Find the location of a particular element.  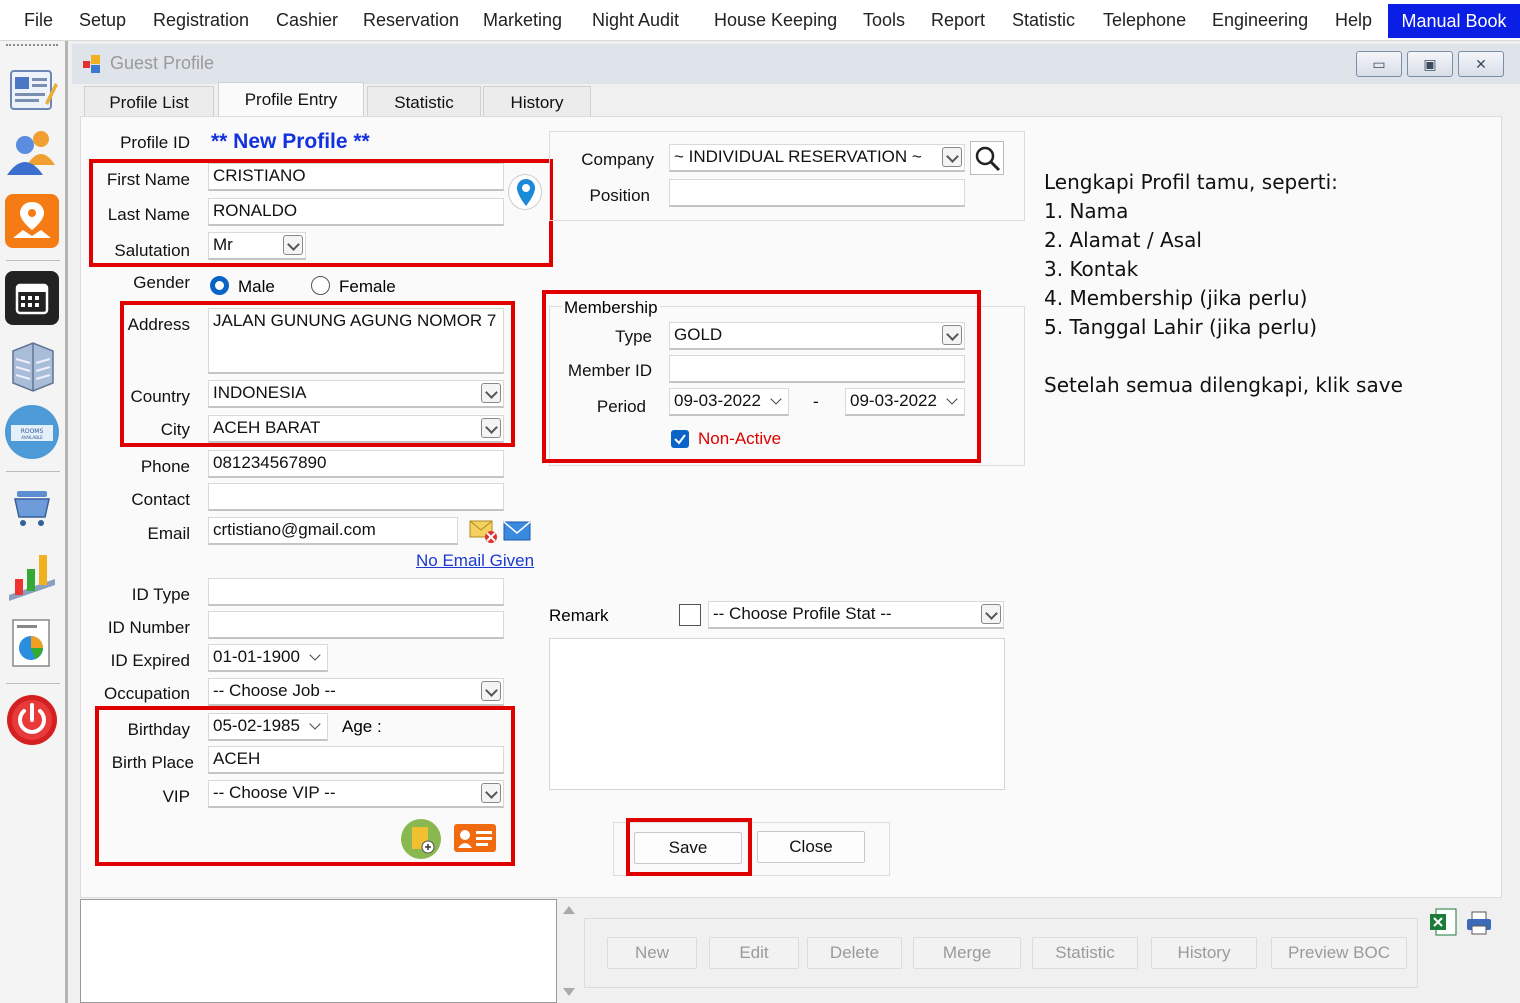

maximize-button: ▣ is located at coordinates (1430, 64).